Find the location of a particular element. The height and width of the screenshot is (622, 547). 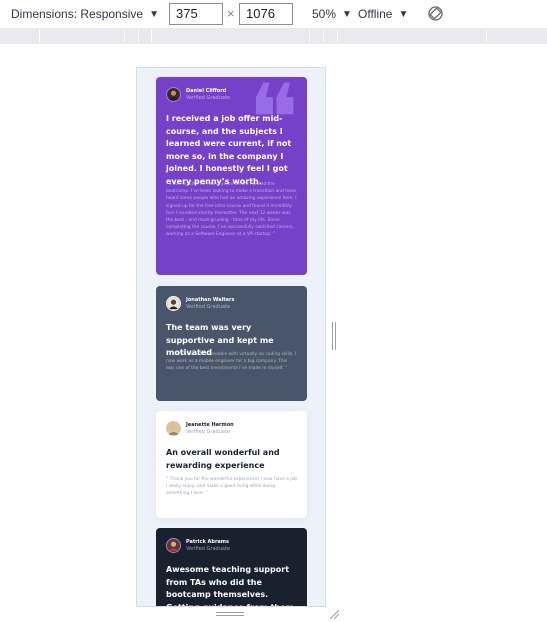

author-name: Jonathan Walters is located at coordinates (210, 299).